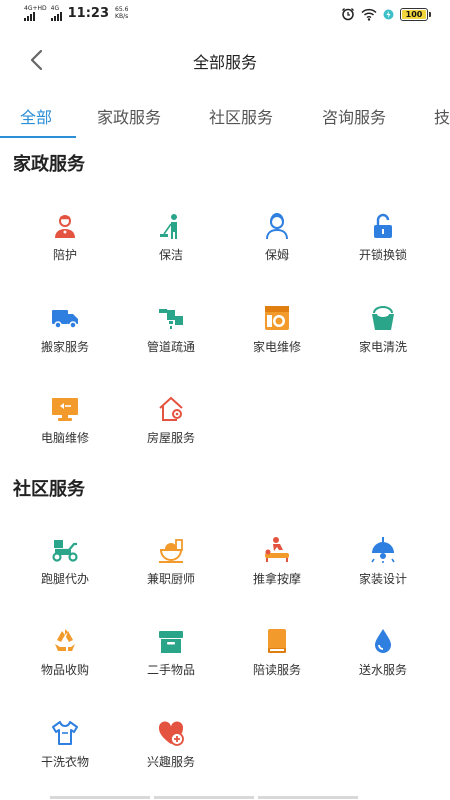  I want to click on service-item: 电脑维修, so click(65, 420).